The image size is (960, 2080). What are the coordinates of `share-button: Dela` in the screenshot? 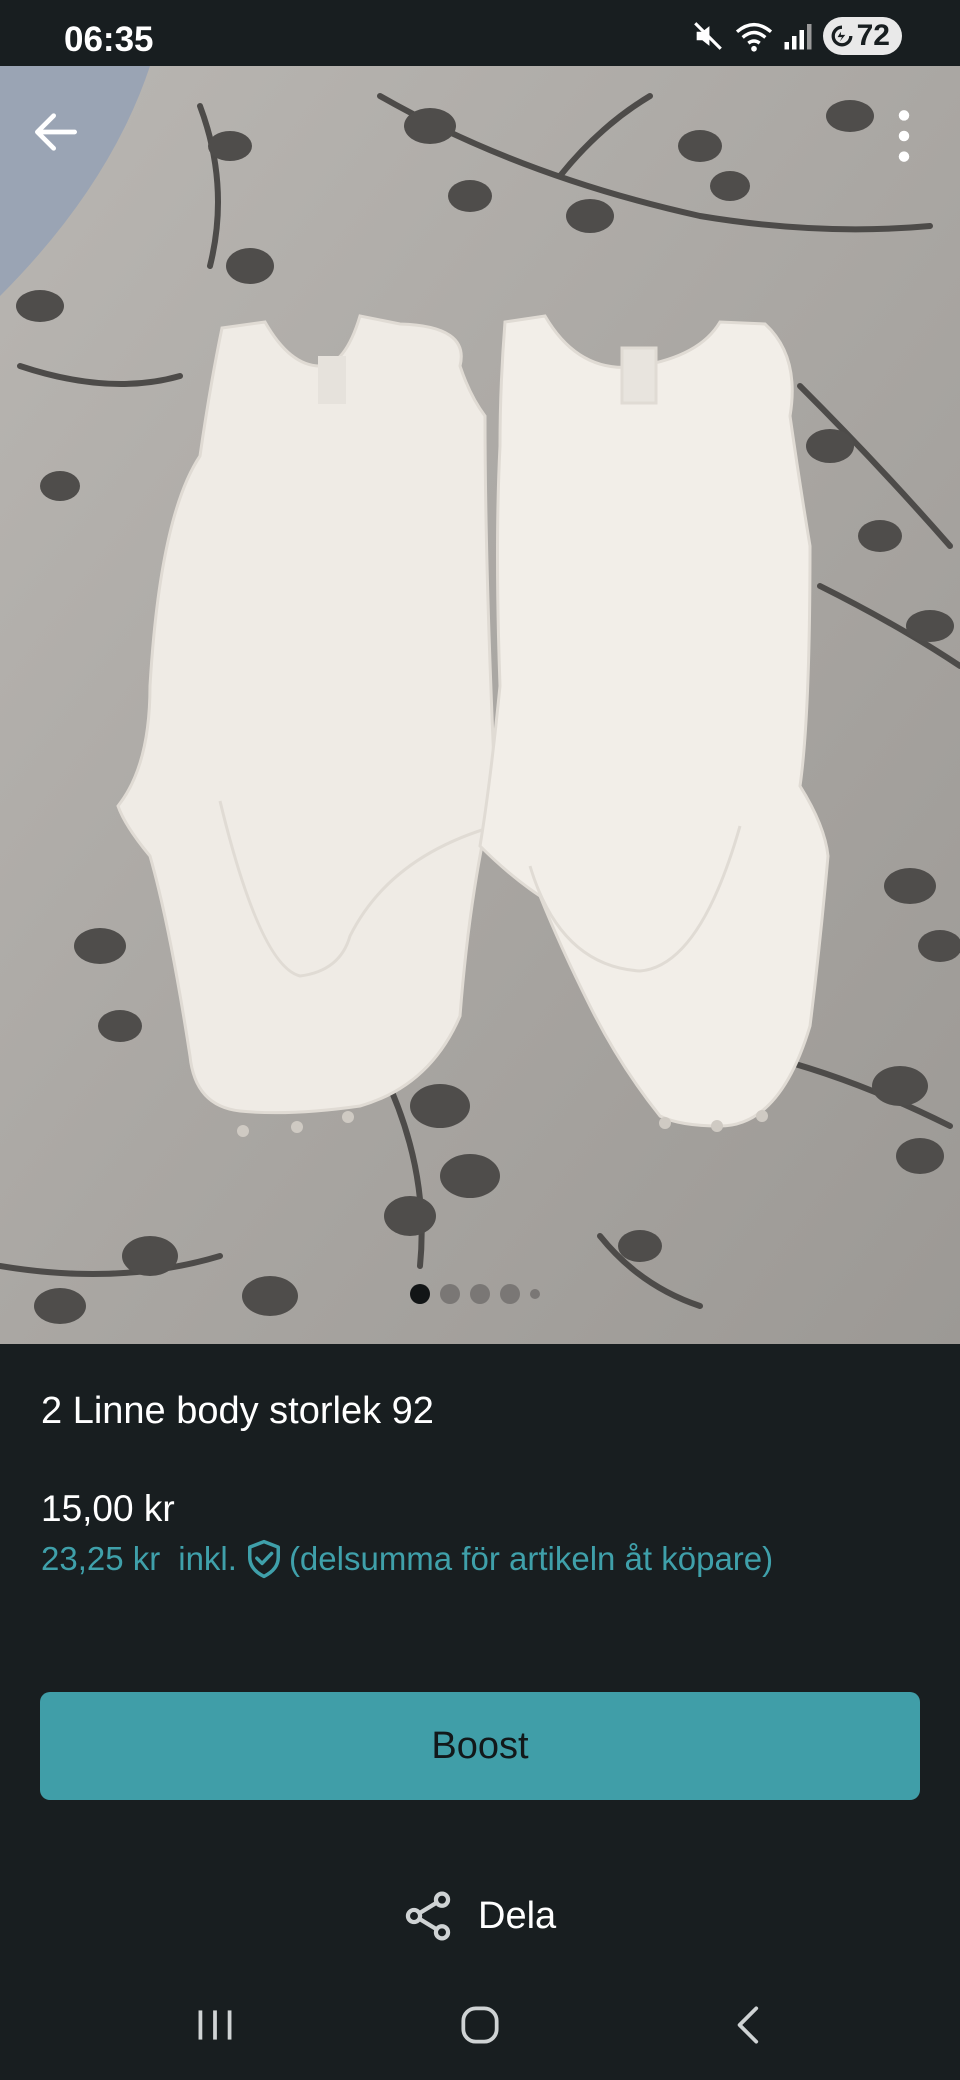 It's located at (478, 1916).